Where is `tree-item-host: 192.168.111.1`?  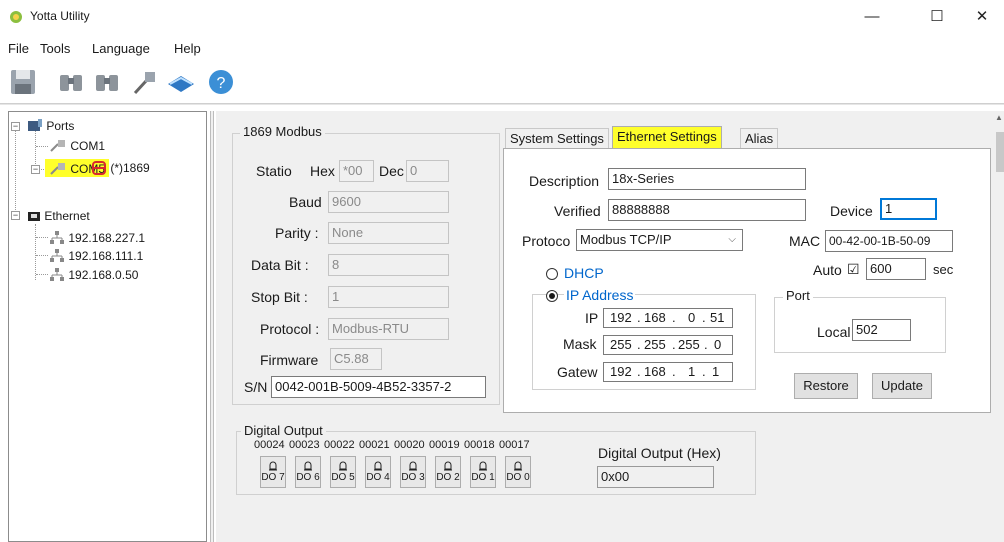
tree-item-host: 192.168.111.1 is located at coordinates (96, 255).